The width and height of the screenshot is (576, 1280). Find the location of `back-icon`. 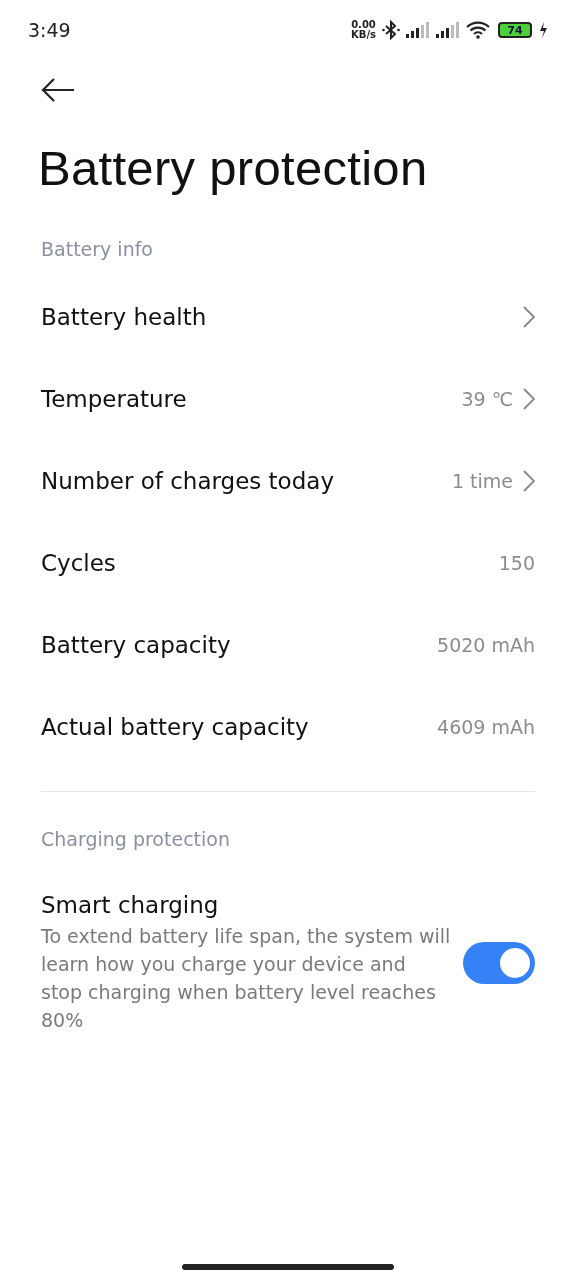

back-icon is located at coordinates (58, 90).